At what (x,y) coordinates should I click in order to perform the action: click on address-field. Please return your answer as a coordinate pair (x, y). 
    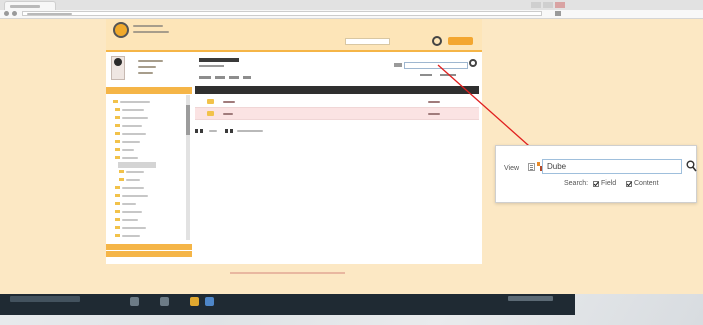
    Looking at the image, I should click on (282, 13).